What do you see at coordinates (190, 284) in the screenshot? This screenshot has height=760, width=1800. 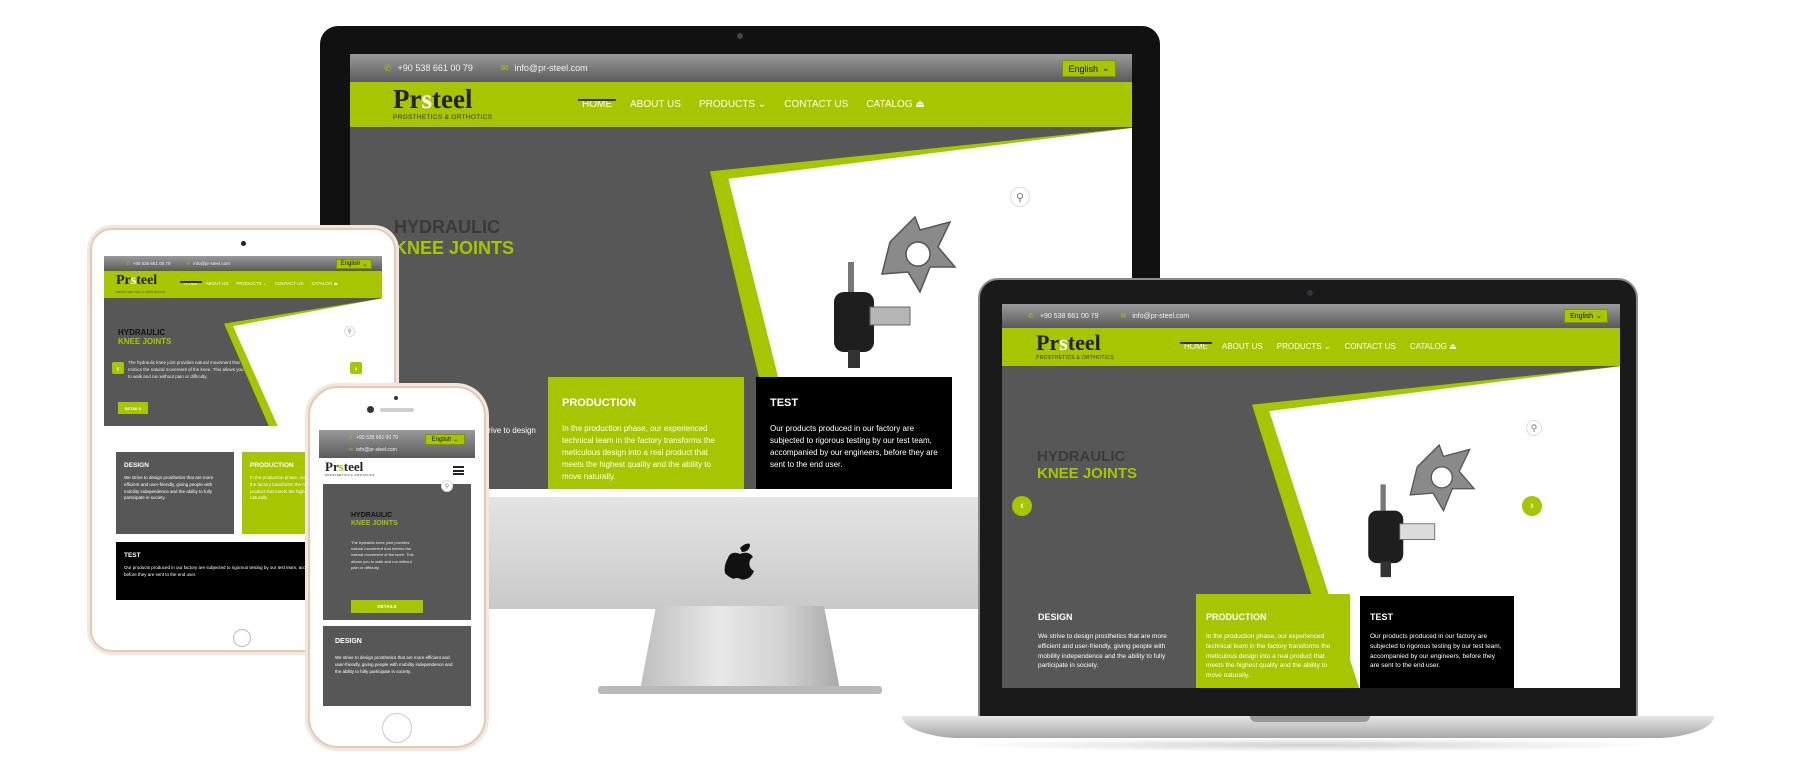 I see `tablet-nav-home: HOME` at bounding box center [190, 284].